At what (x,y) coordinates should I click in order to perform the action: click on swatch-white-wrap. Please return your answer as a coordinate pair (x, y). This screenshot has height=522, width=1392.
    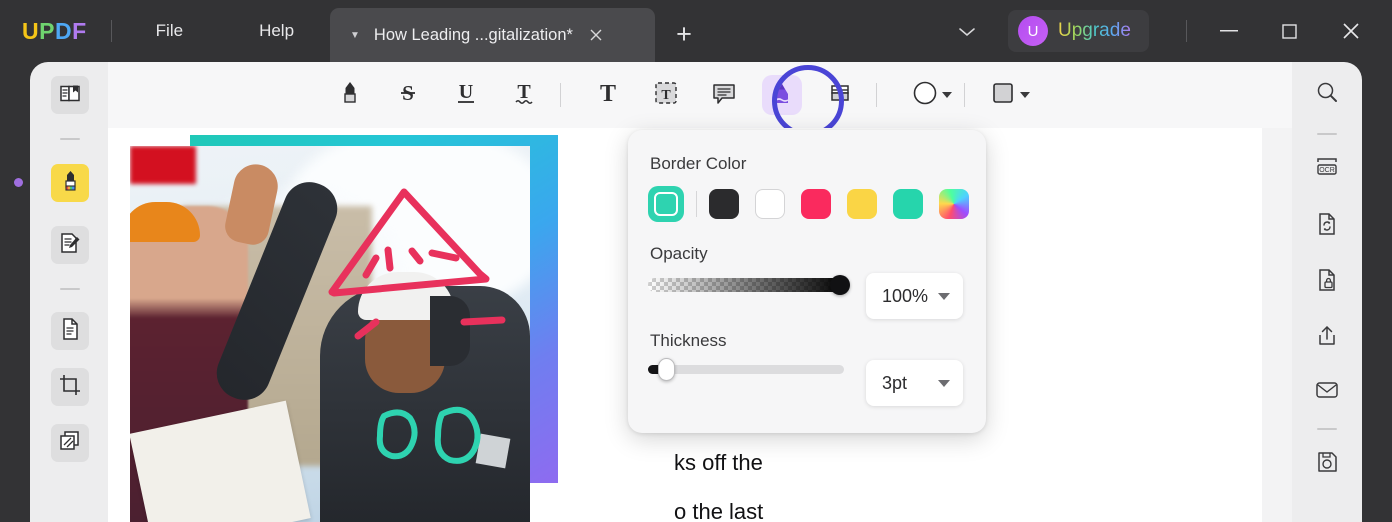
    Looking at the image, I should click on (770, 204).